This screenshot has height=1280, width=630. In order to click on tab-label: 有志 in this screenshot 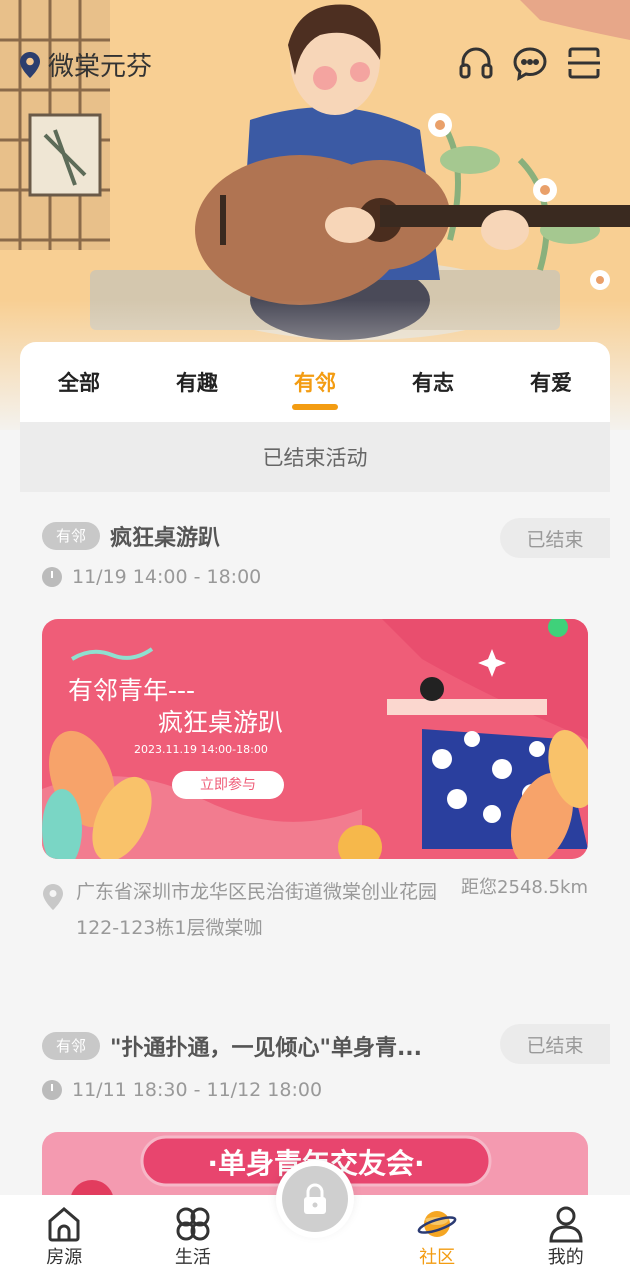, I will do `click(433, 383)`.